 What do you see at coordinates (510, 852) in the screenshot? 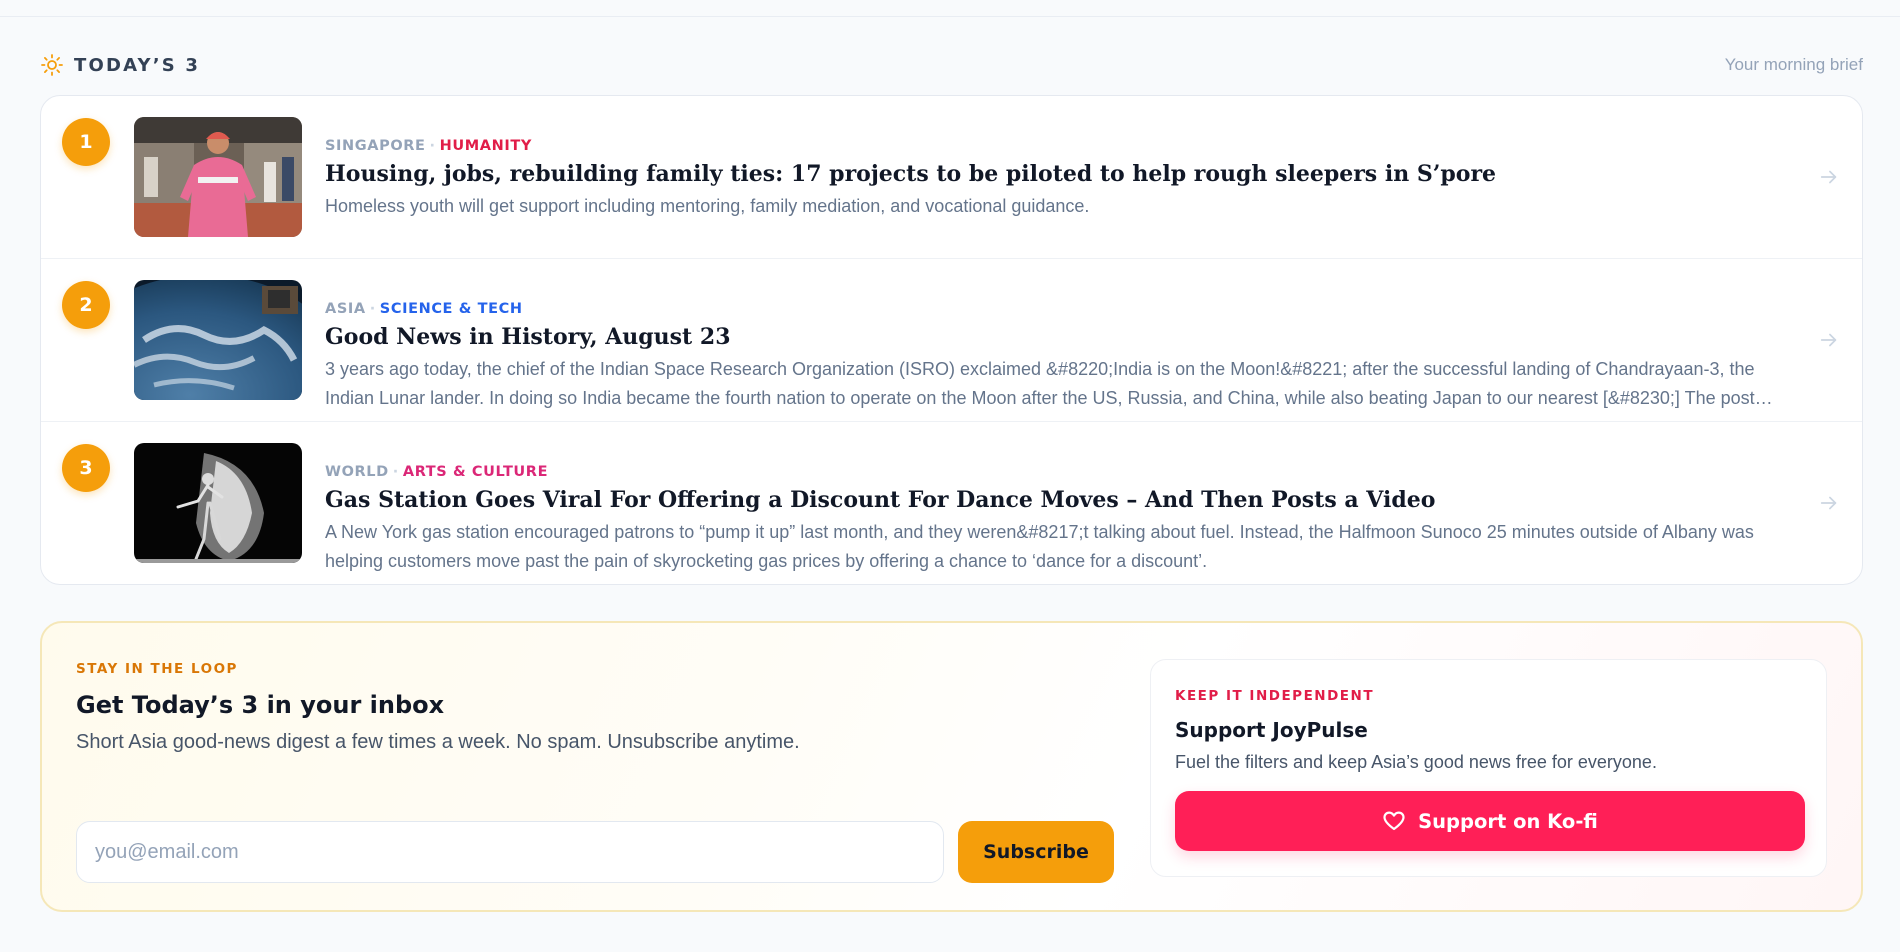
I see `email-input` at bounding box center [510, 852].